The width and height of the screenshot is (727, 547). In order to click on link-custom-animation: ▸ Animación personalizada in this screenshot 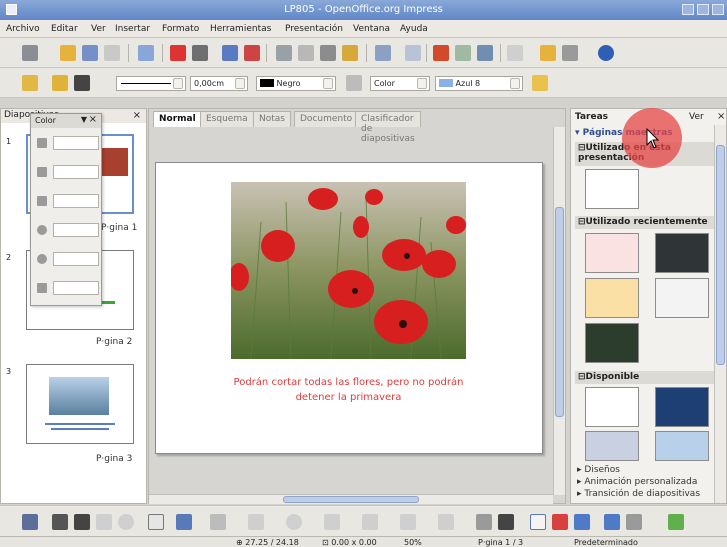, I will do `click(637, 482)`.